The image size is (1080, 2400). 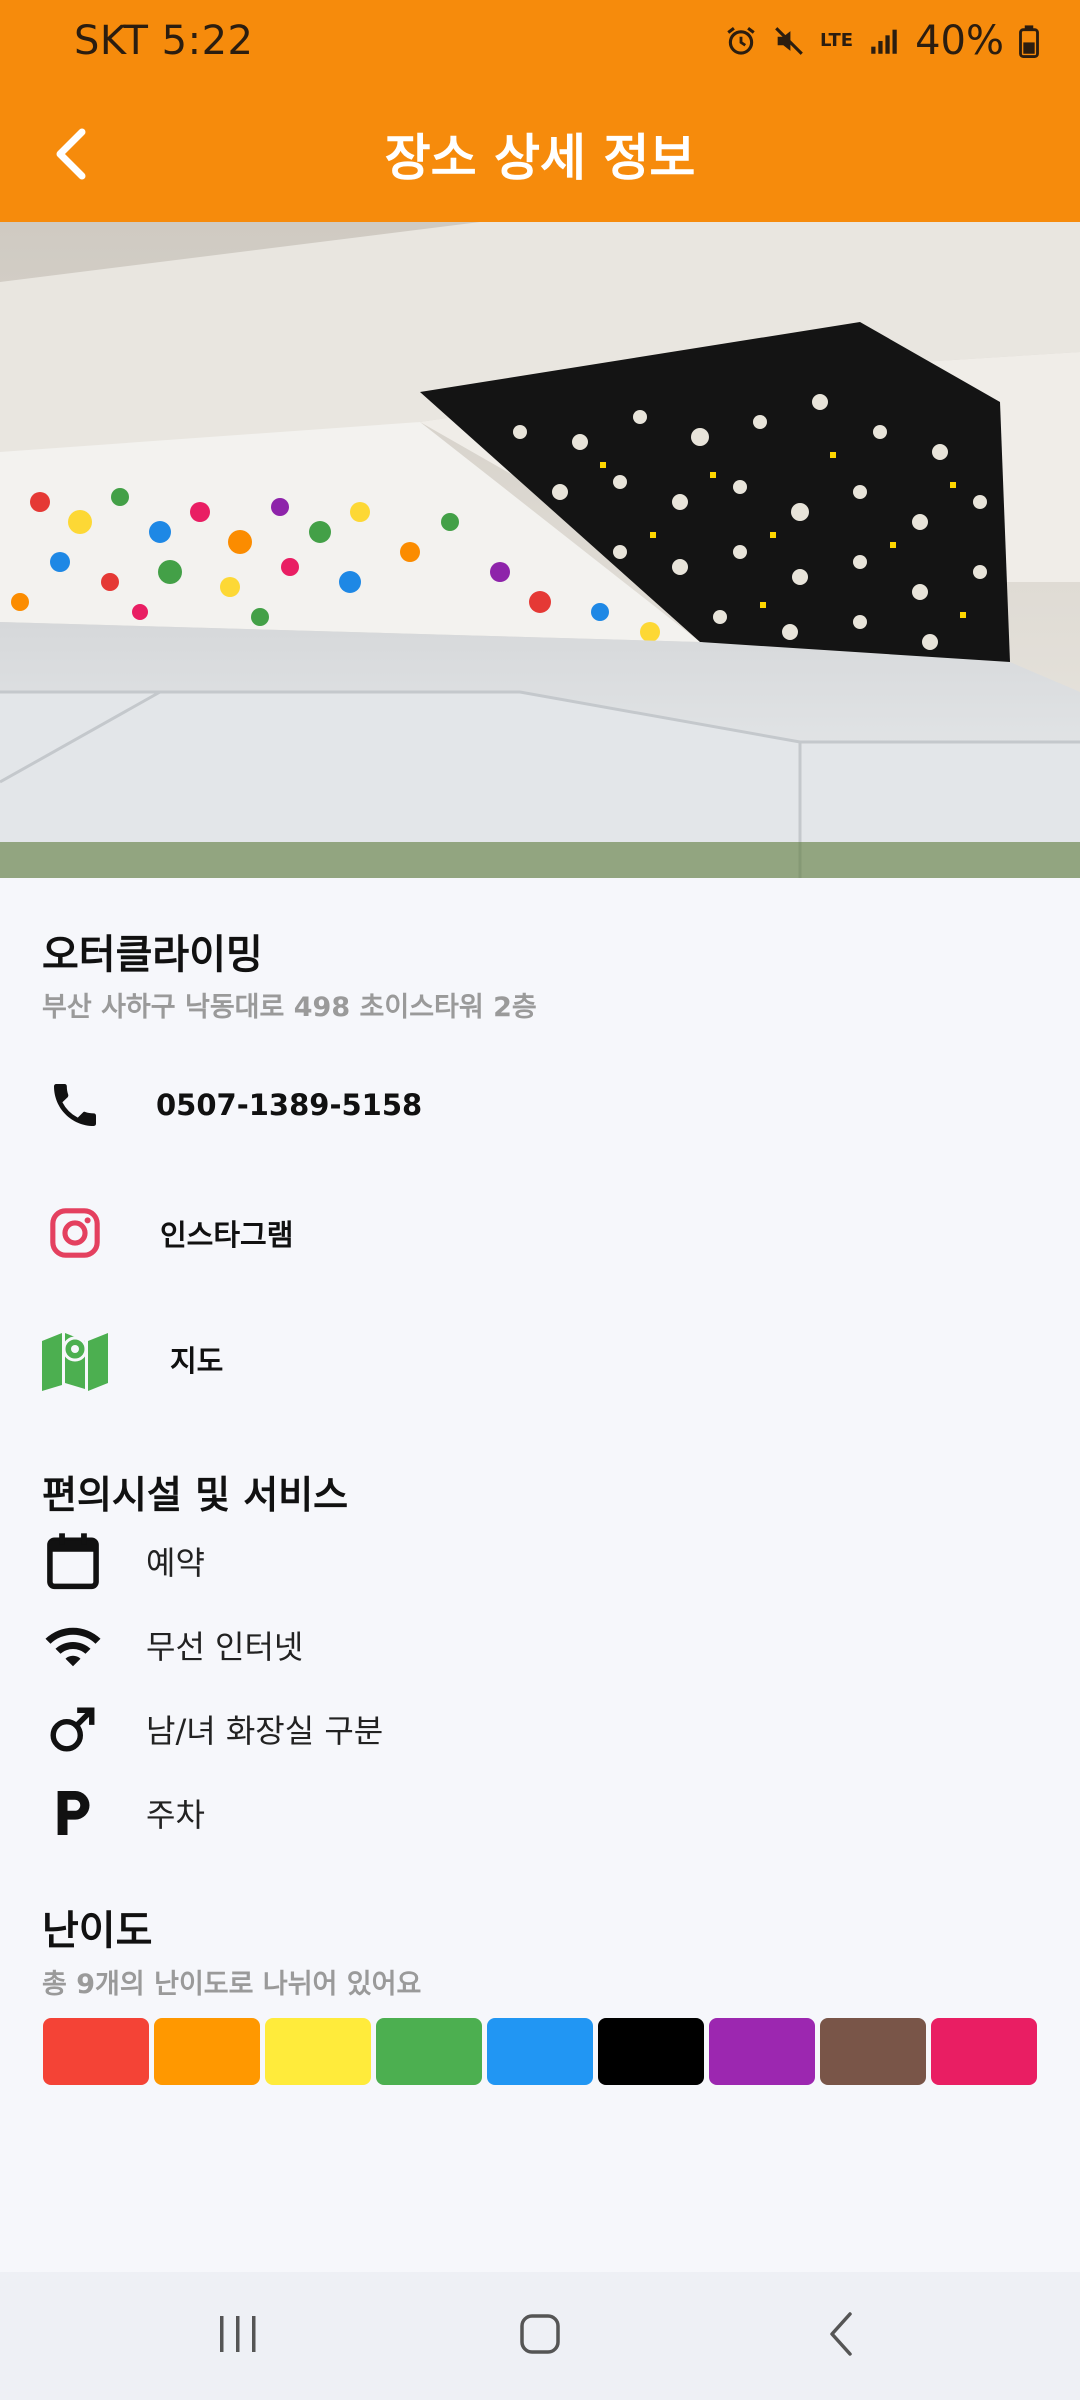 What do you see at coordinates (164, 41) in the screenshot?
I see `status-time: SKT 5:22` at bounding box center [164, 41].